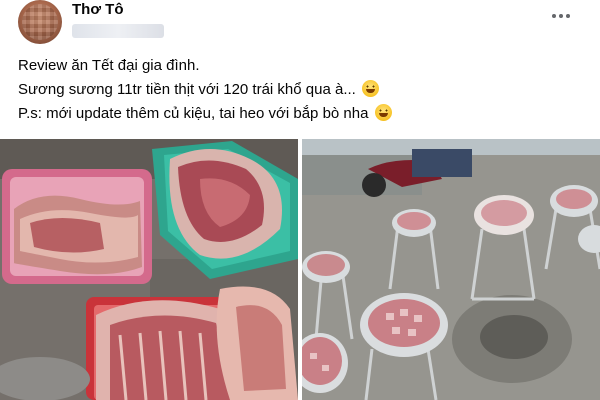 This screenshot has width=600, height=400. I want to click on author-name: Thơ Tô, so click(97, 9).